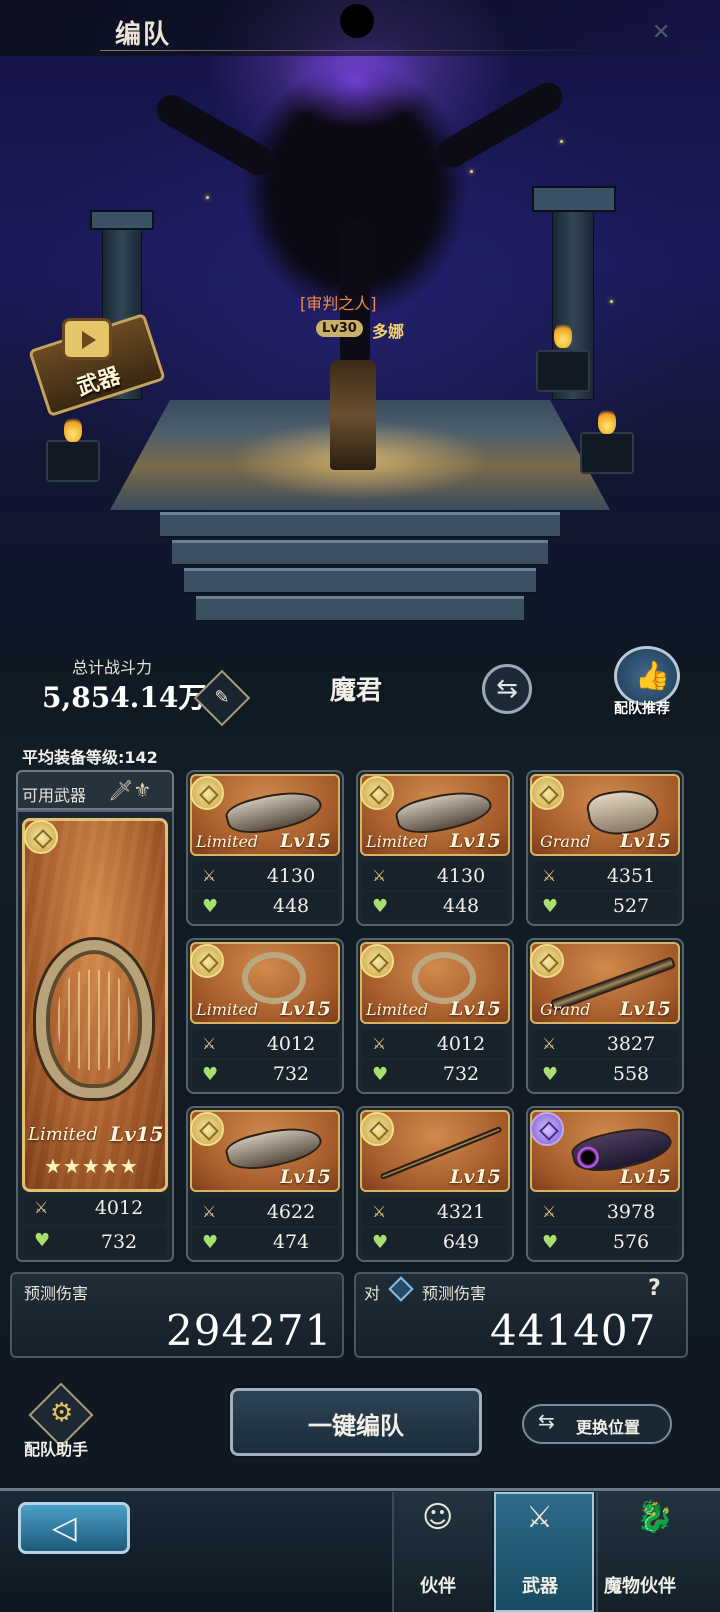 This screenshot has width=720, height=1612. I want to click on page-title: 编队, so click(143, 35).